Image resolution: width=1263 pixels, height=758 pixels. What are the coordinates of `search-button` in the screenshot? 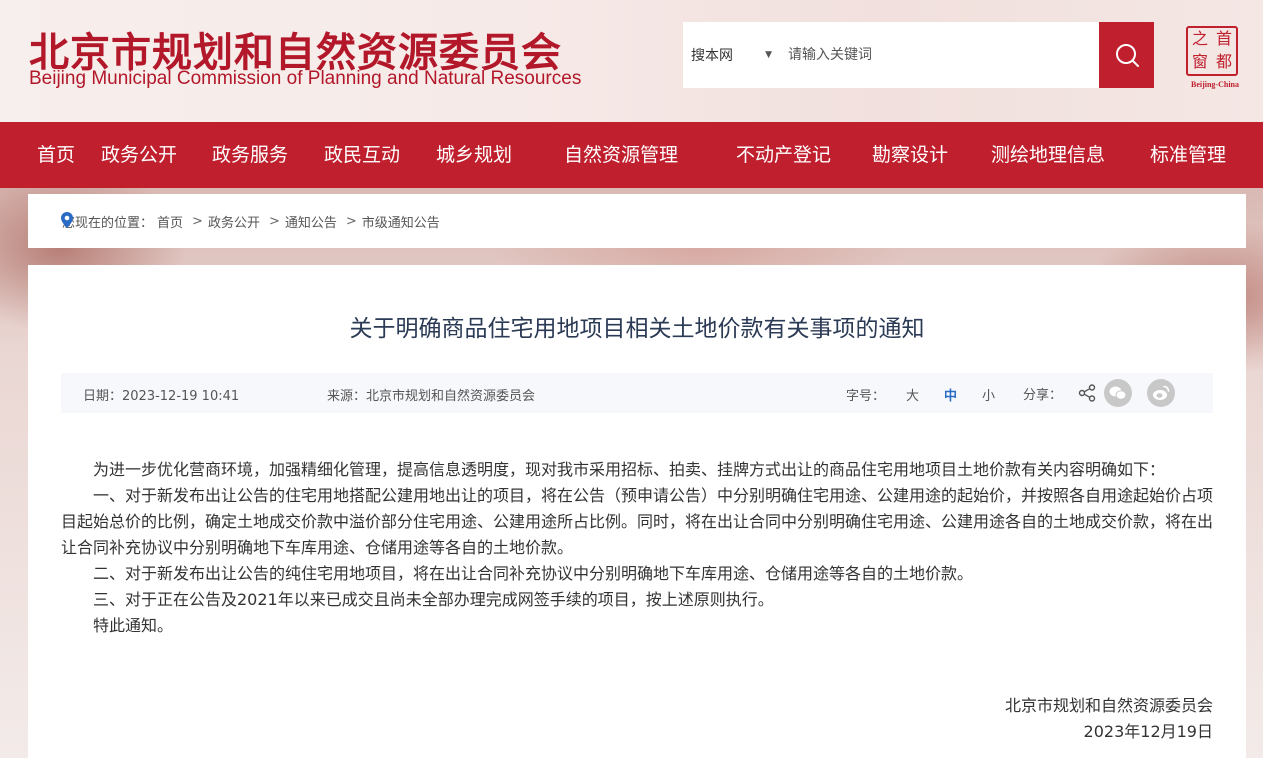 It's located at (1126, 55).